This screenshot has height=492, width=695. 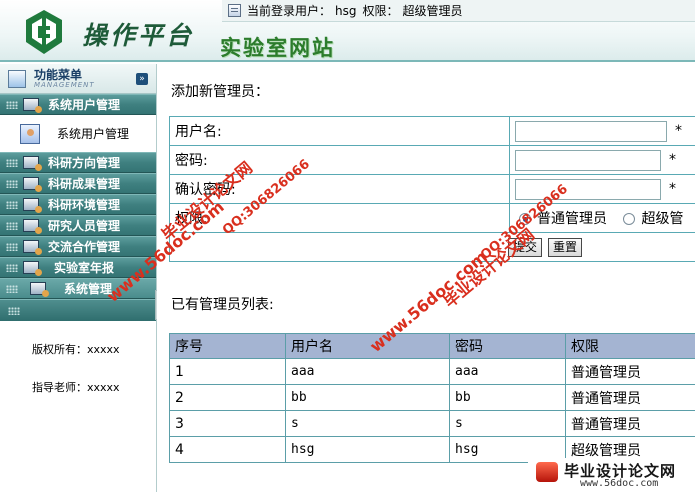 What do you see at coordinates (367, 346) in the screenshot?
I see `column-header: 用户名` at bounding box center [367, 346].